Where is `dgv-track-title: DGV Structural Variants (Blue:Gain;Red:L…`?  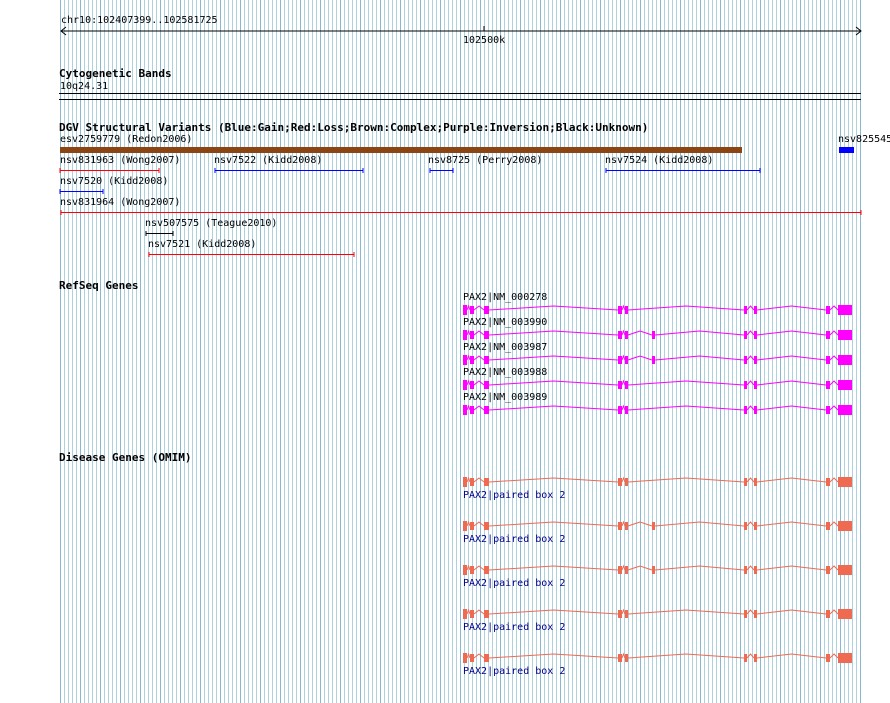
dgv-track-title: DGV Structural Variants (Blue:Gain;Red:L… is located at coordinates (353, 127).